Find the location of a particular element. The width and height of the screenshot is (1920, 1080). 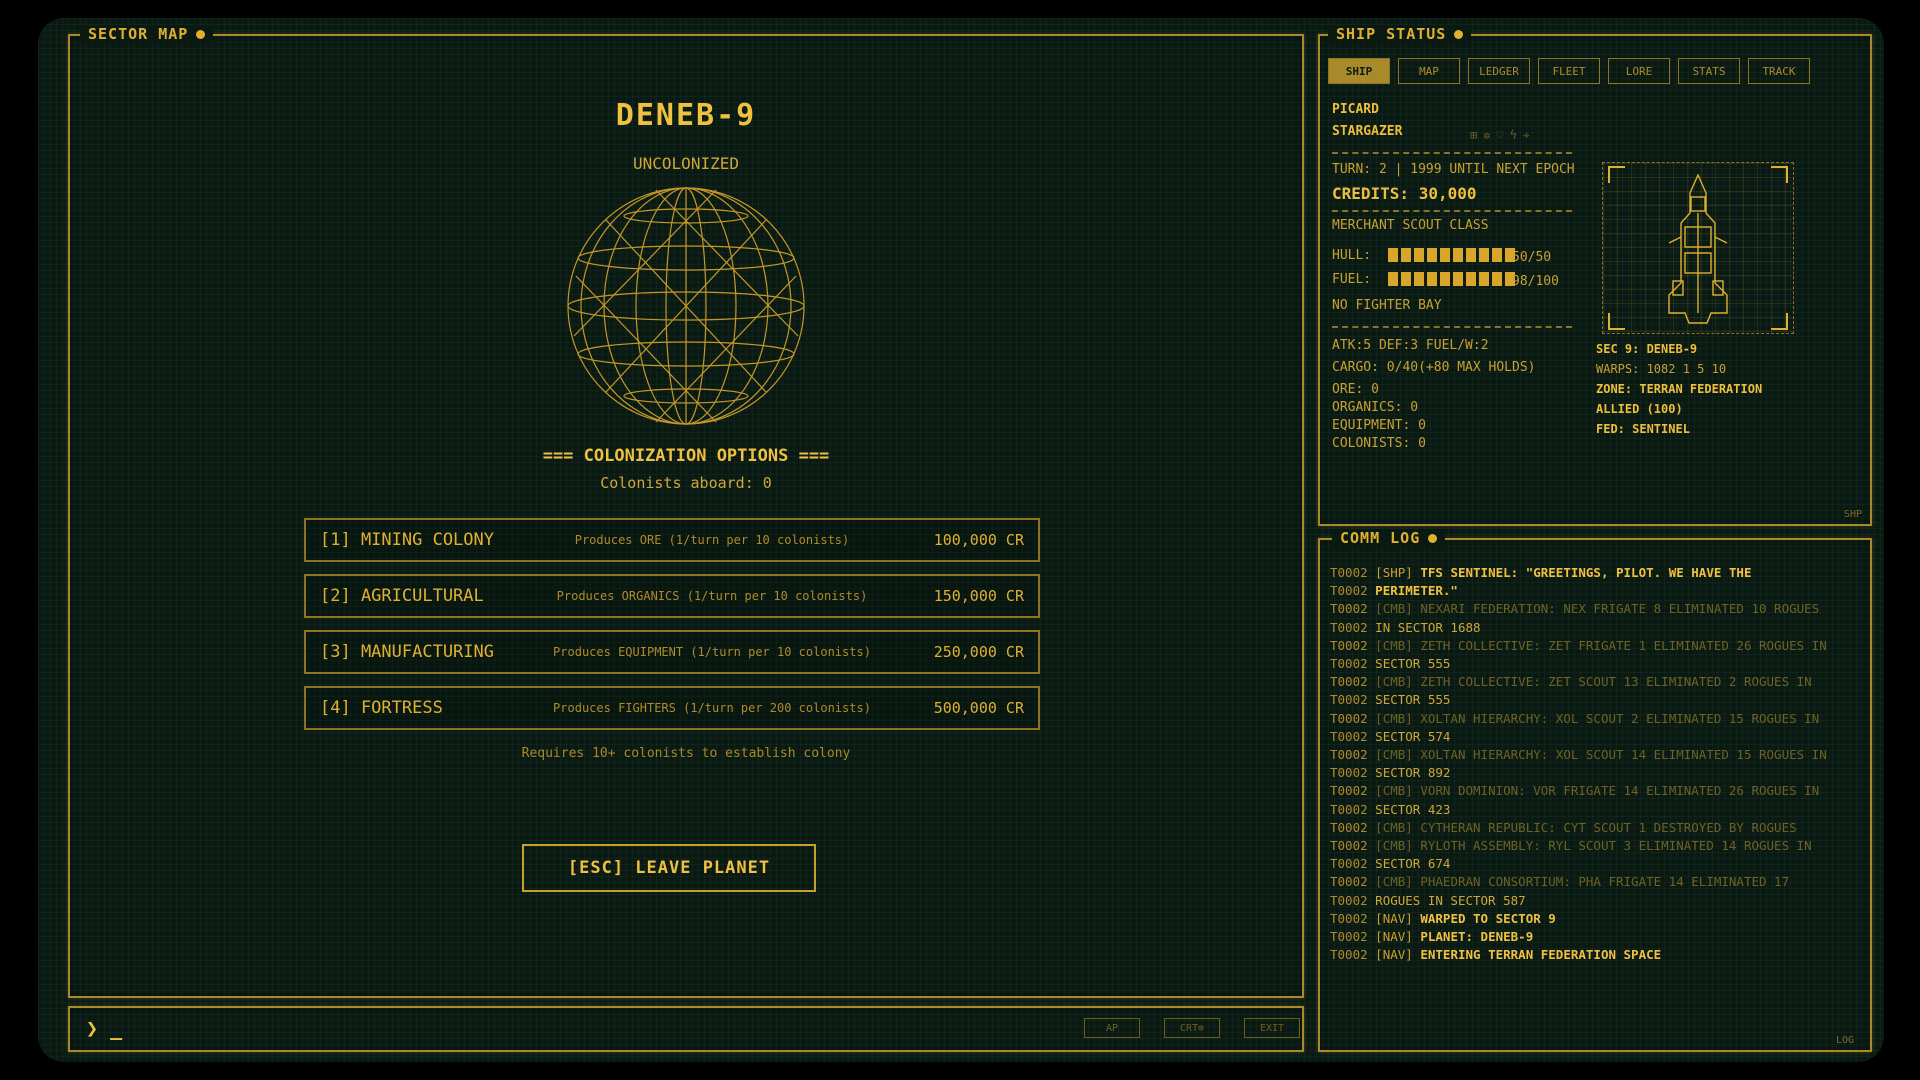

sector-map-title: SECTOR MAP is located at coordinates (147, 34).